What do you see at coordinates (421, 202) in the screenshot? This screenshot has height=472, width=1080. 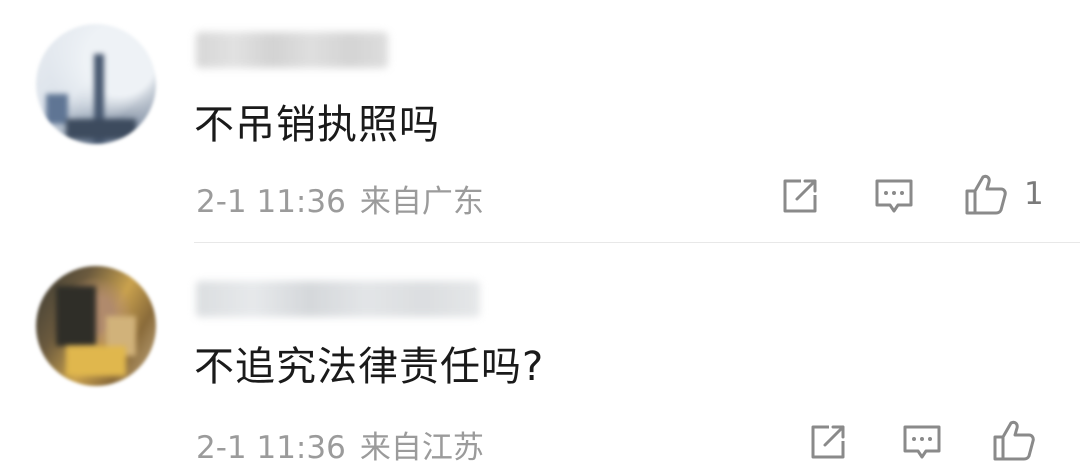 I see `comment-location: 来自广东` at bounding box center [421, 202].